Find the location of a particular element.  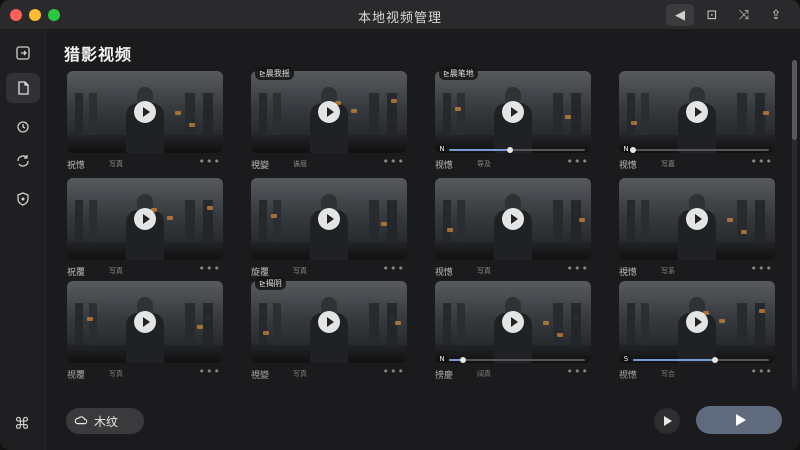

share-button: ⇪ is located at coordinates (776, 15).